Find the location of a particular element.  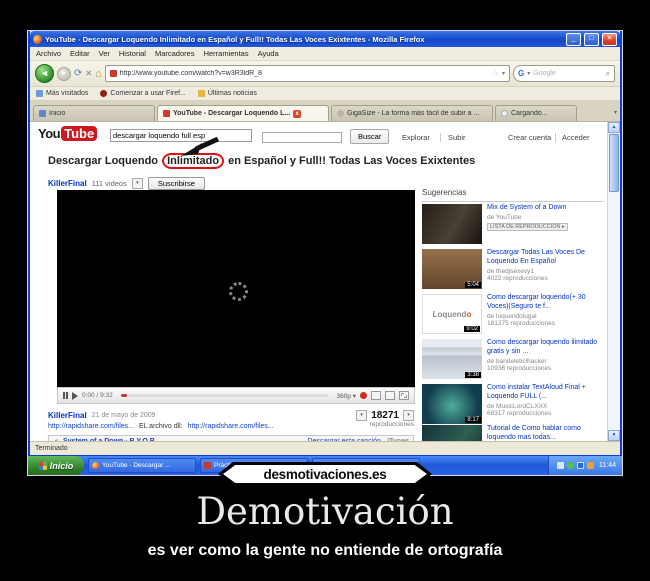

status-text: Terminado is located at coordinates (51, 448).